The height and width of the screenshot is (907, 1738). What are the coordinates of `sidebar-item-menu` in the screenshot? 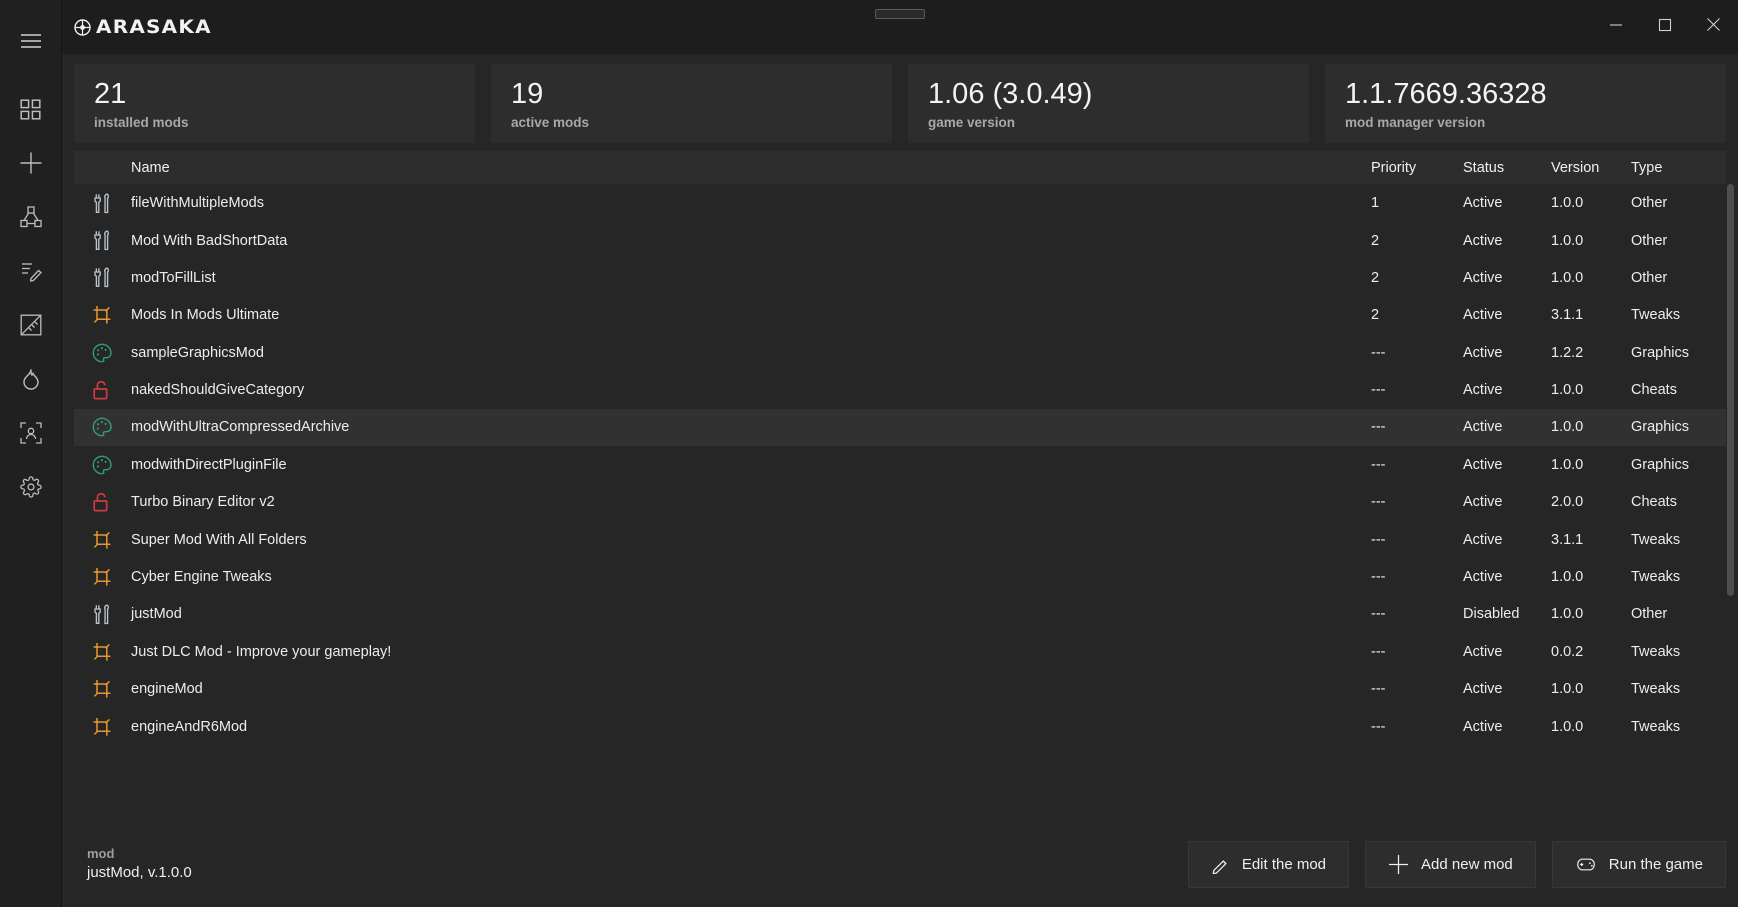 It's located at (31, 41).